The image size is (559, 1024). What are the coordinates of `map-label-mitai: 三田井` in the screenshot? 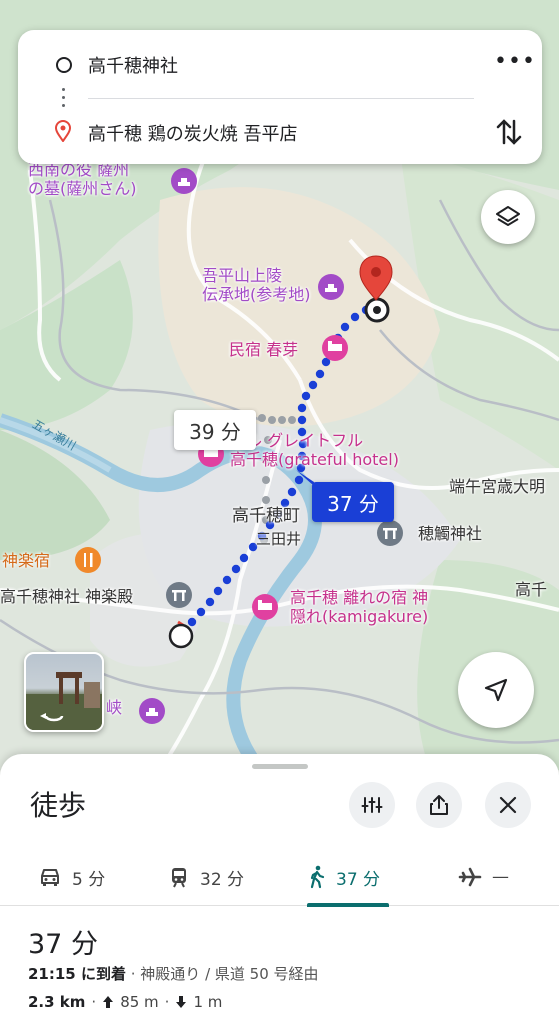 It's located at (279, 539).